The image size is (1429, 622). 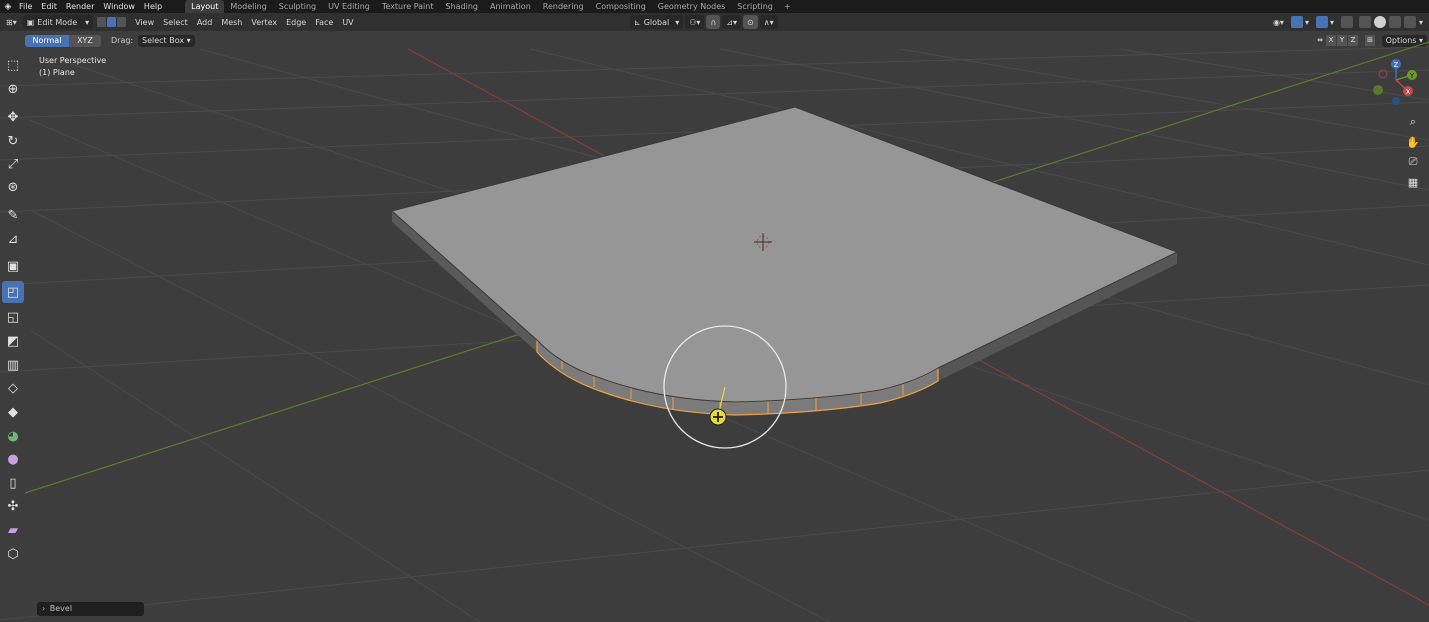 I want to click on menu-mesh: Mesh, so click(x=231, y=22).